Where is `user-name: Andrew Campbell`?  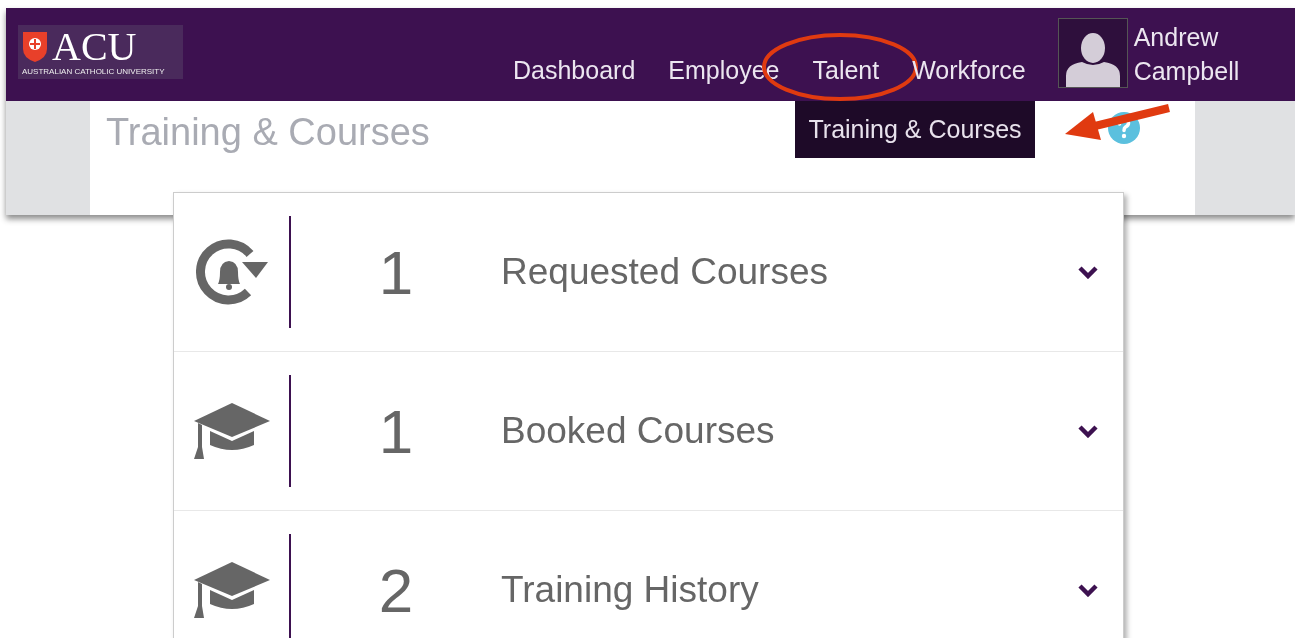 user-name: Andrew Campbell is located at coordinates (1193, 54).